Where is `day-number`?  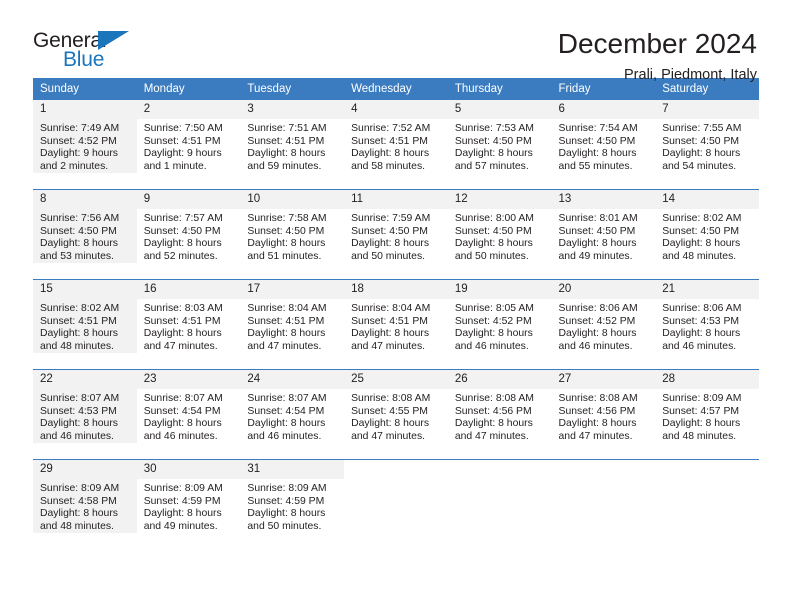 day-number is located at coordinates (396, 469).